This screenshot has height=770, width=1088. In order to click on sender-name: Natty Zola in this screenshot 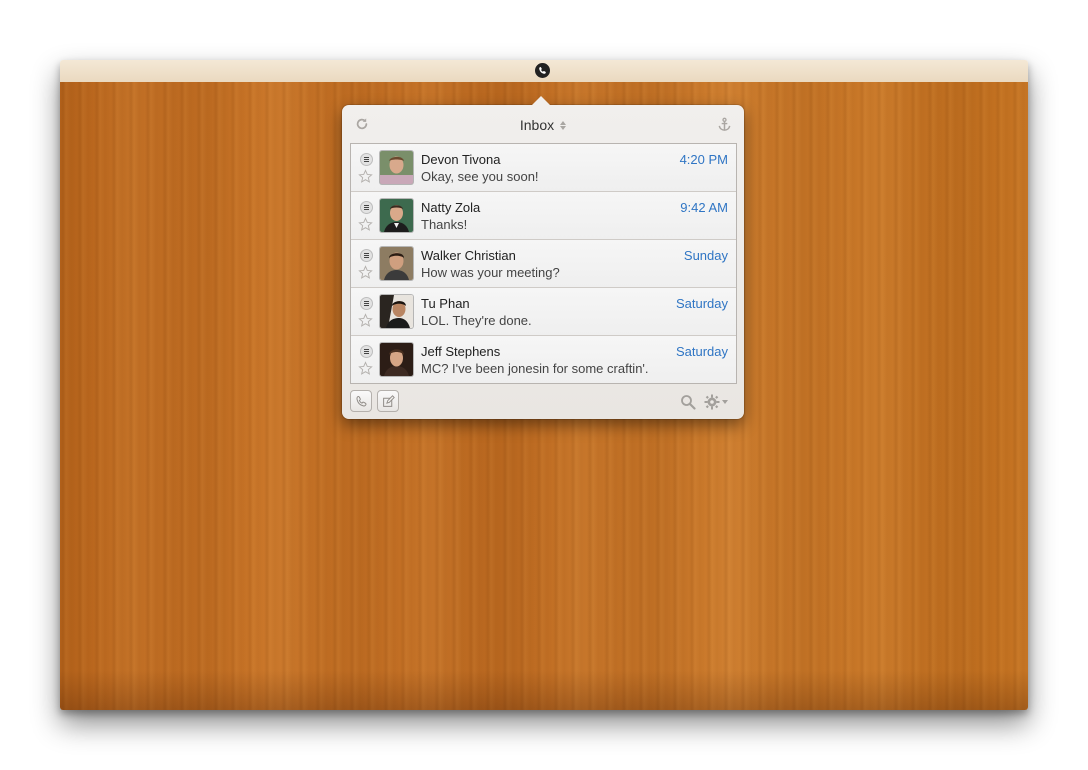, I will do `click(451, 207)`.